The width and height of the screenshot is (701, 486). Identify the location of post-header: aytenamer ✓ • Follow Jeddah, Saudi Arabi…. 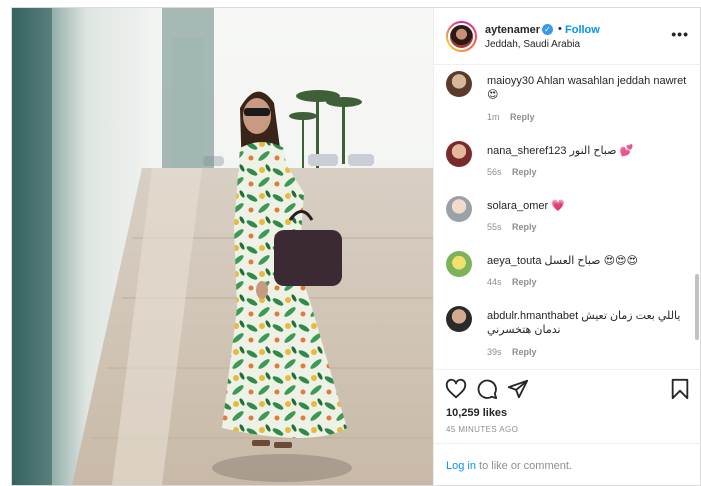
(567, 36).